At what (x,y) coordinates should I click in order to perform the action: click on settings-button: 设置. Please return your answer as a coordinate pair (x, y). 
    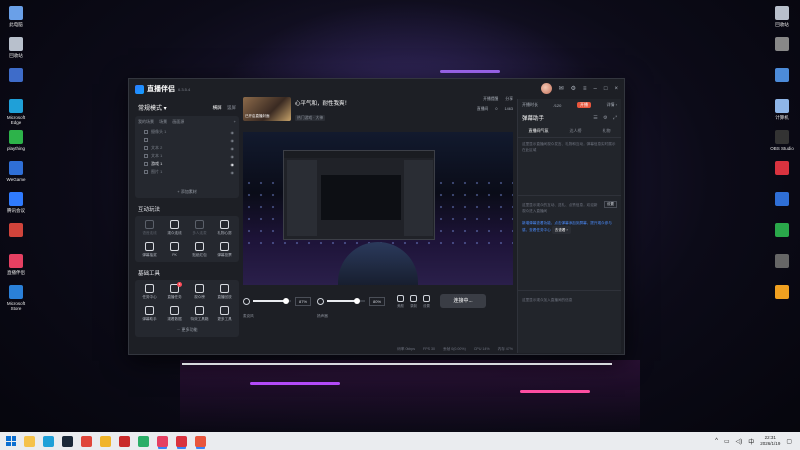
    Looking at the image, I should click on (427, 301).